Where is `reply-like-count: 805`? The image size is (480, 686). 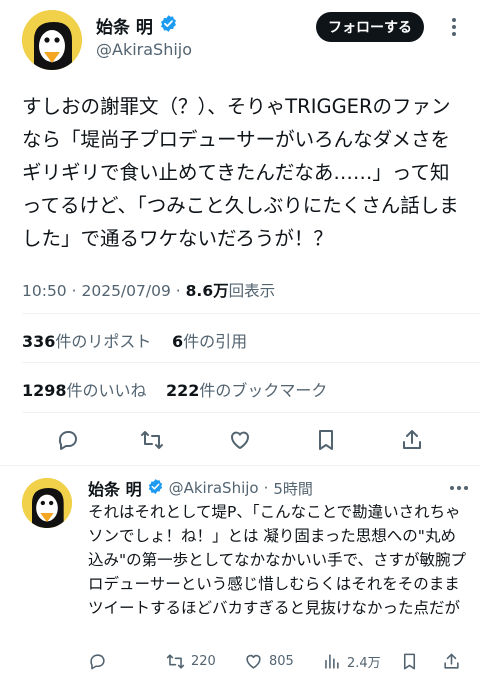 reply-like-count: 805 is located at coordinates (281, 661).